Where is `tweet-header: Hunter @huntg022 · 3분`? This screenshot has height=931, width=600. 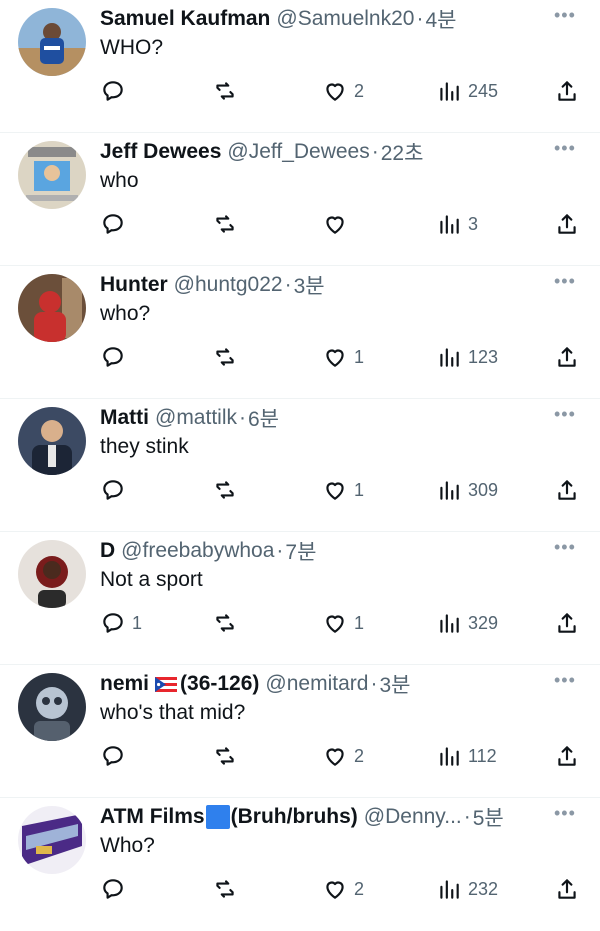
tweet-header: Hunter @huntg022 · 3분 is located at coordinates (320, 285).